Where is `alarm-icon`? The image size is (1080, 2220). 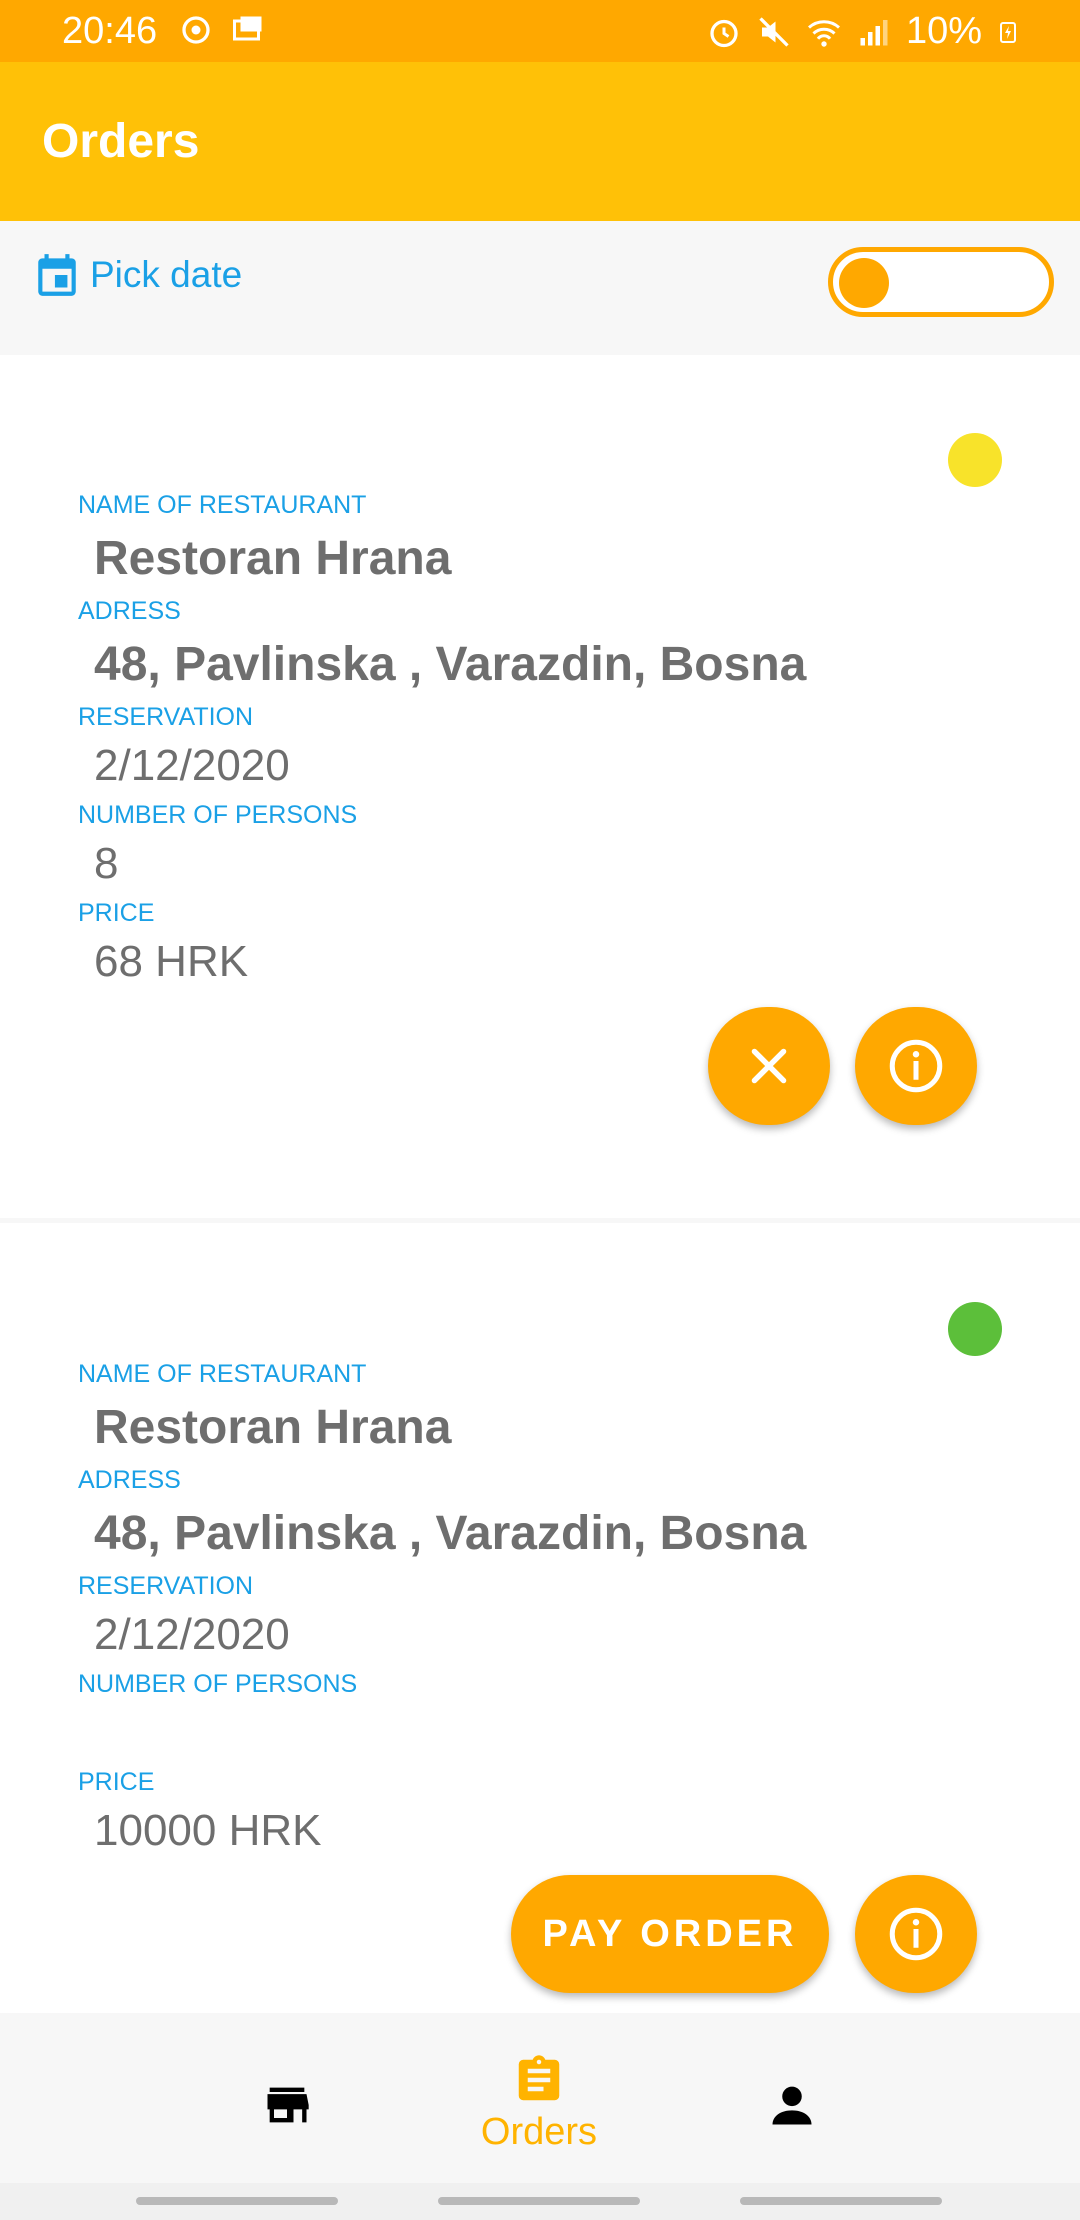
alarm-icon is located at coordinates (724, 33).